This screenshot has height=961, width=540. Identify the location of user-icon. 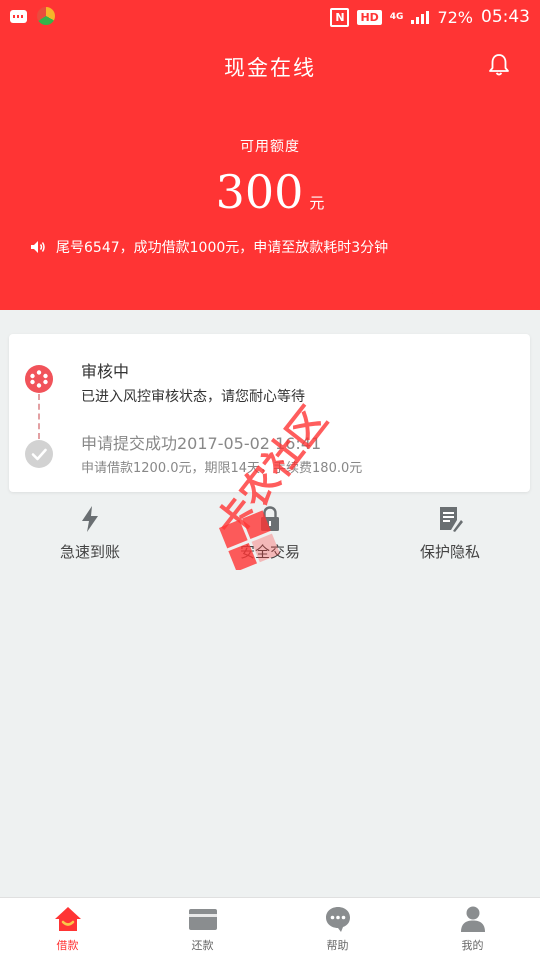
(472, 919).